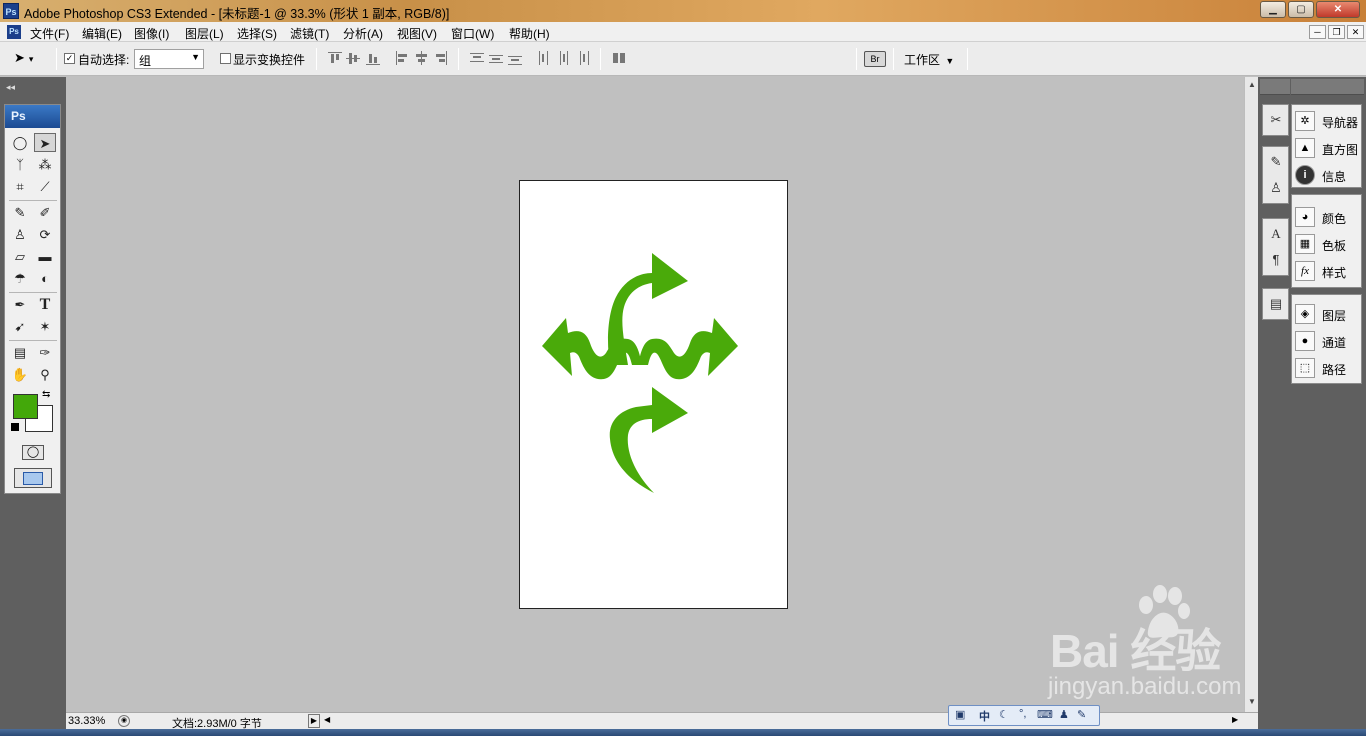  What do you see at coordinates (1276, 260) in the screenshot?
I see `paragraph-icon: ¶` at bounding box center [1276, 260].